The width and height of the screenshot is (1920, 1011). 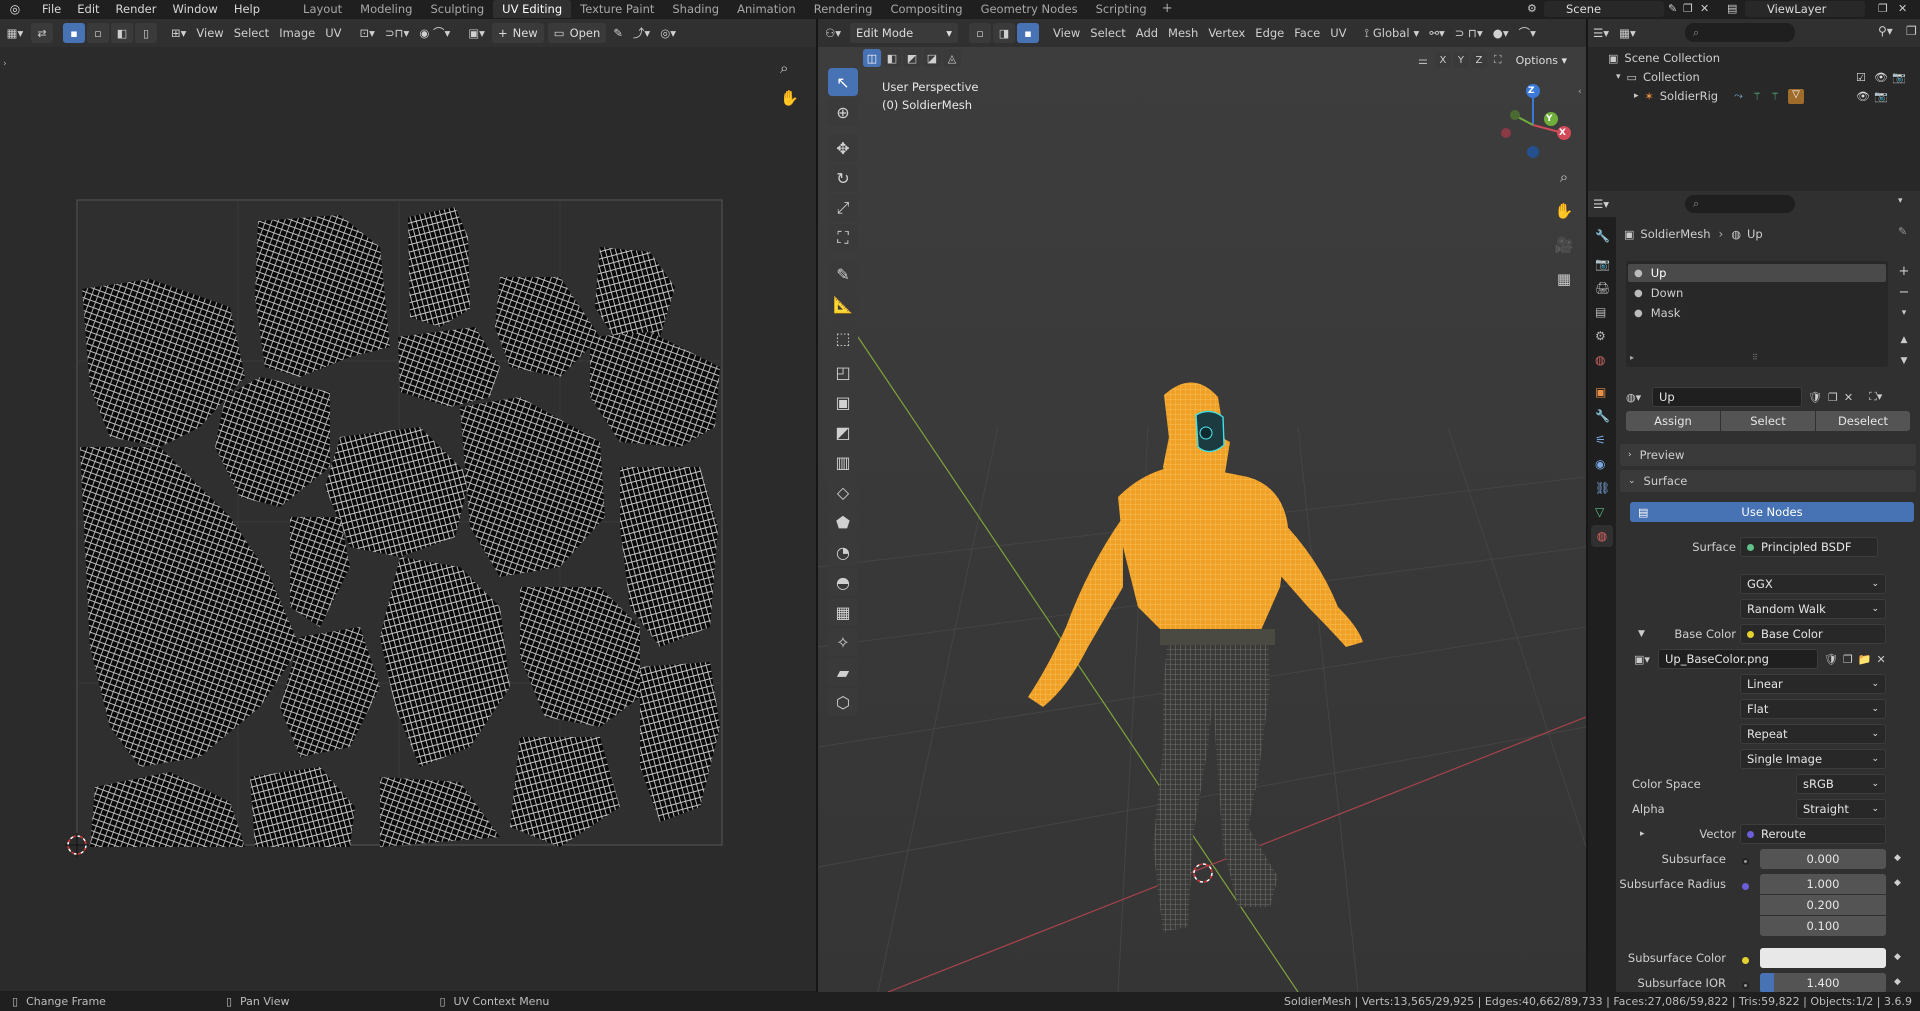 I want to click on menu-file: File, so click(x=51, y=9).